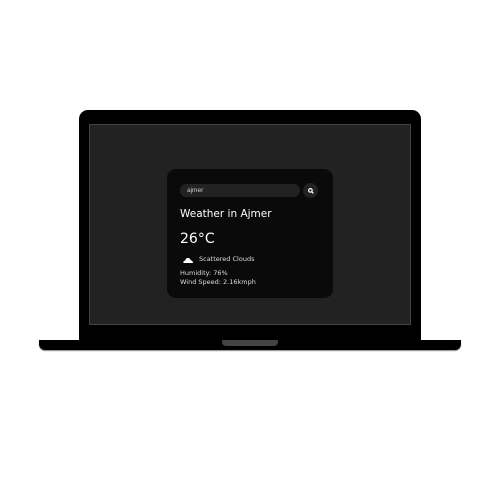 This screenshot has width=500, height=500. Describe the element at coordinates (227, 259) in the screenshot. I see `condition-text: Scattered Clouds` at that location.